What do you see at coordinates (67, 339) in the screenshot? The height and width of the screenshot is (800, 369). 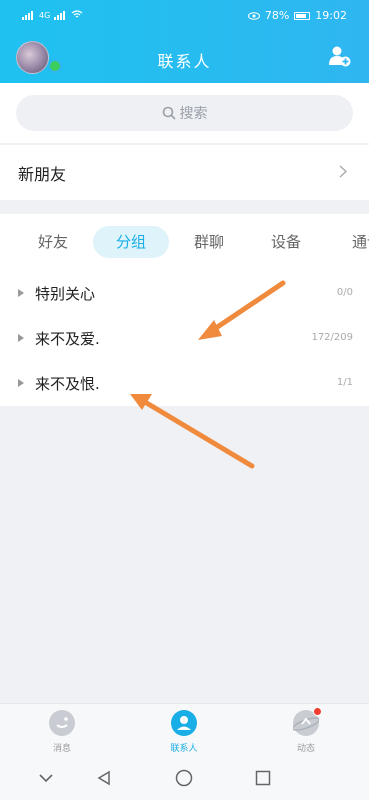 I see `group-name: 来不及爱.` at bounding box center [67, 339].